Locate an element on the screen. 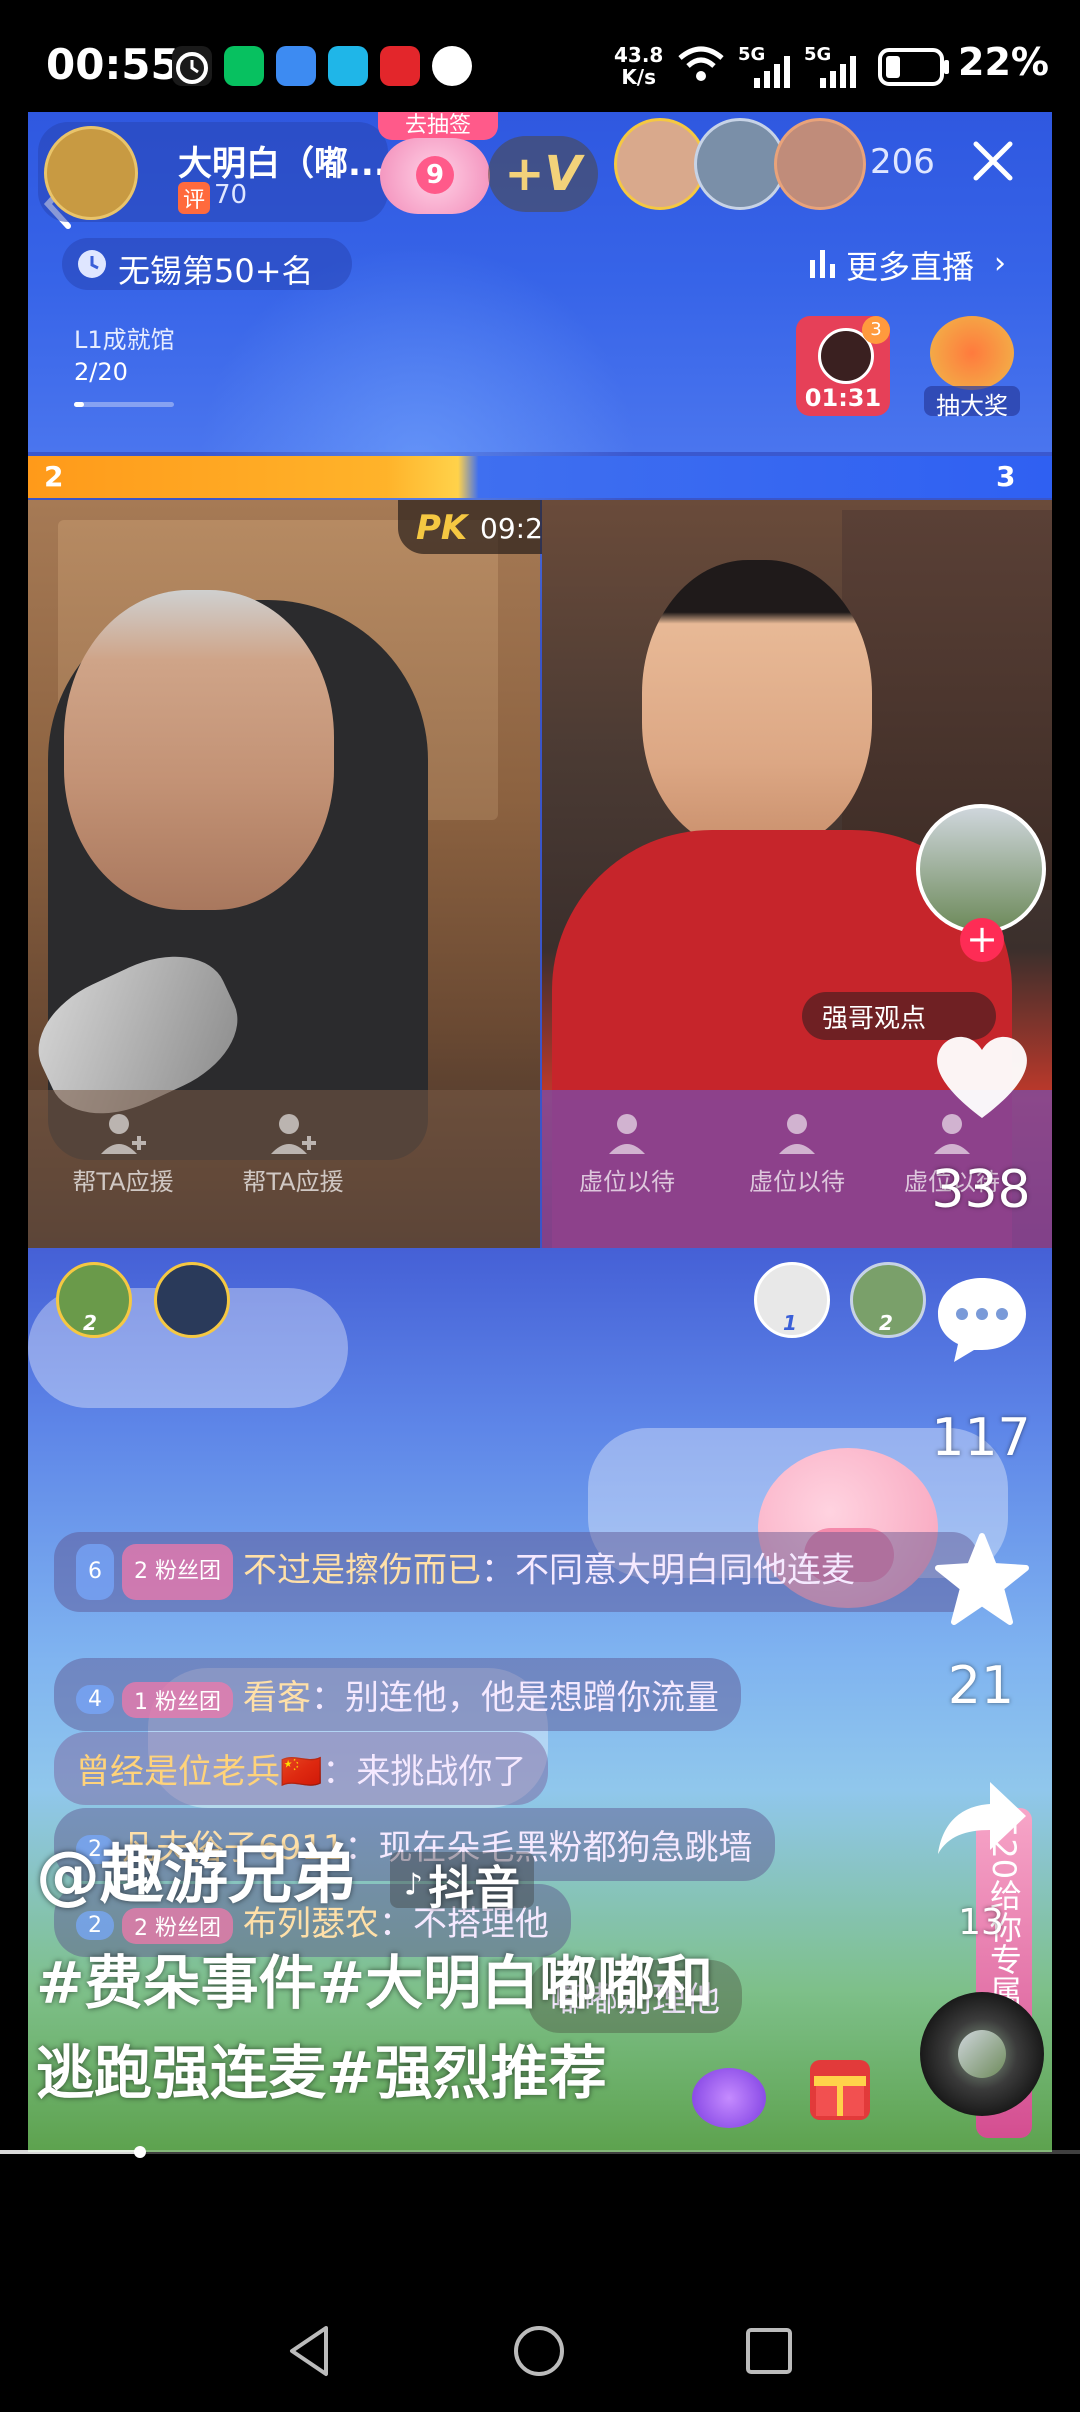 The image size is (1080, 2412). chat-message-1: 62 粉丝团 不过是擦伤而已：不同意大明白同他连麦 is located at coordinates (516, 1572).